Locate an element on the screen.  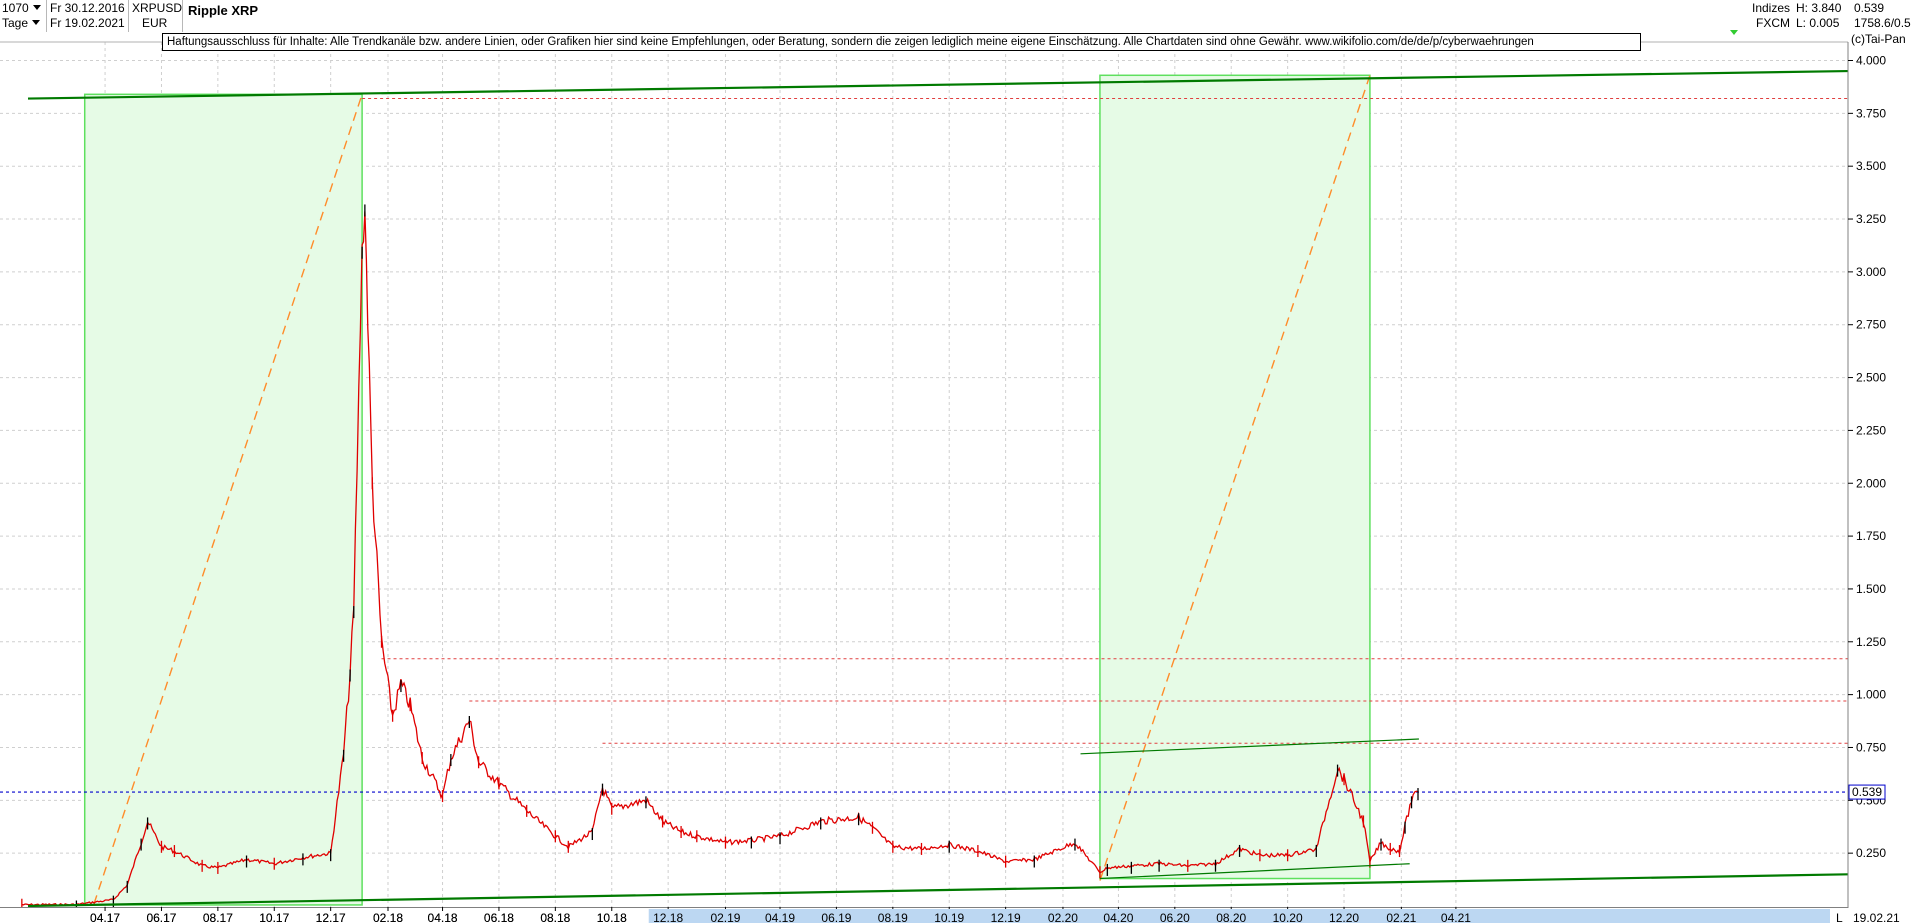
x-tick-label: 04.17 is located at coordinates (105, 917).